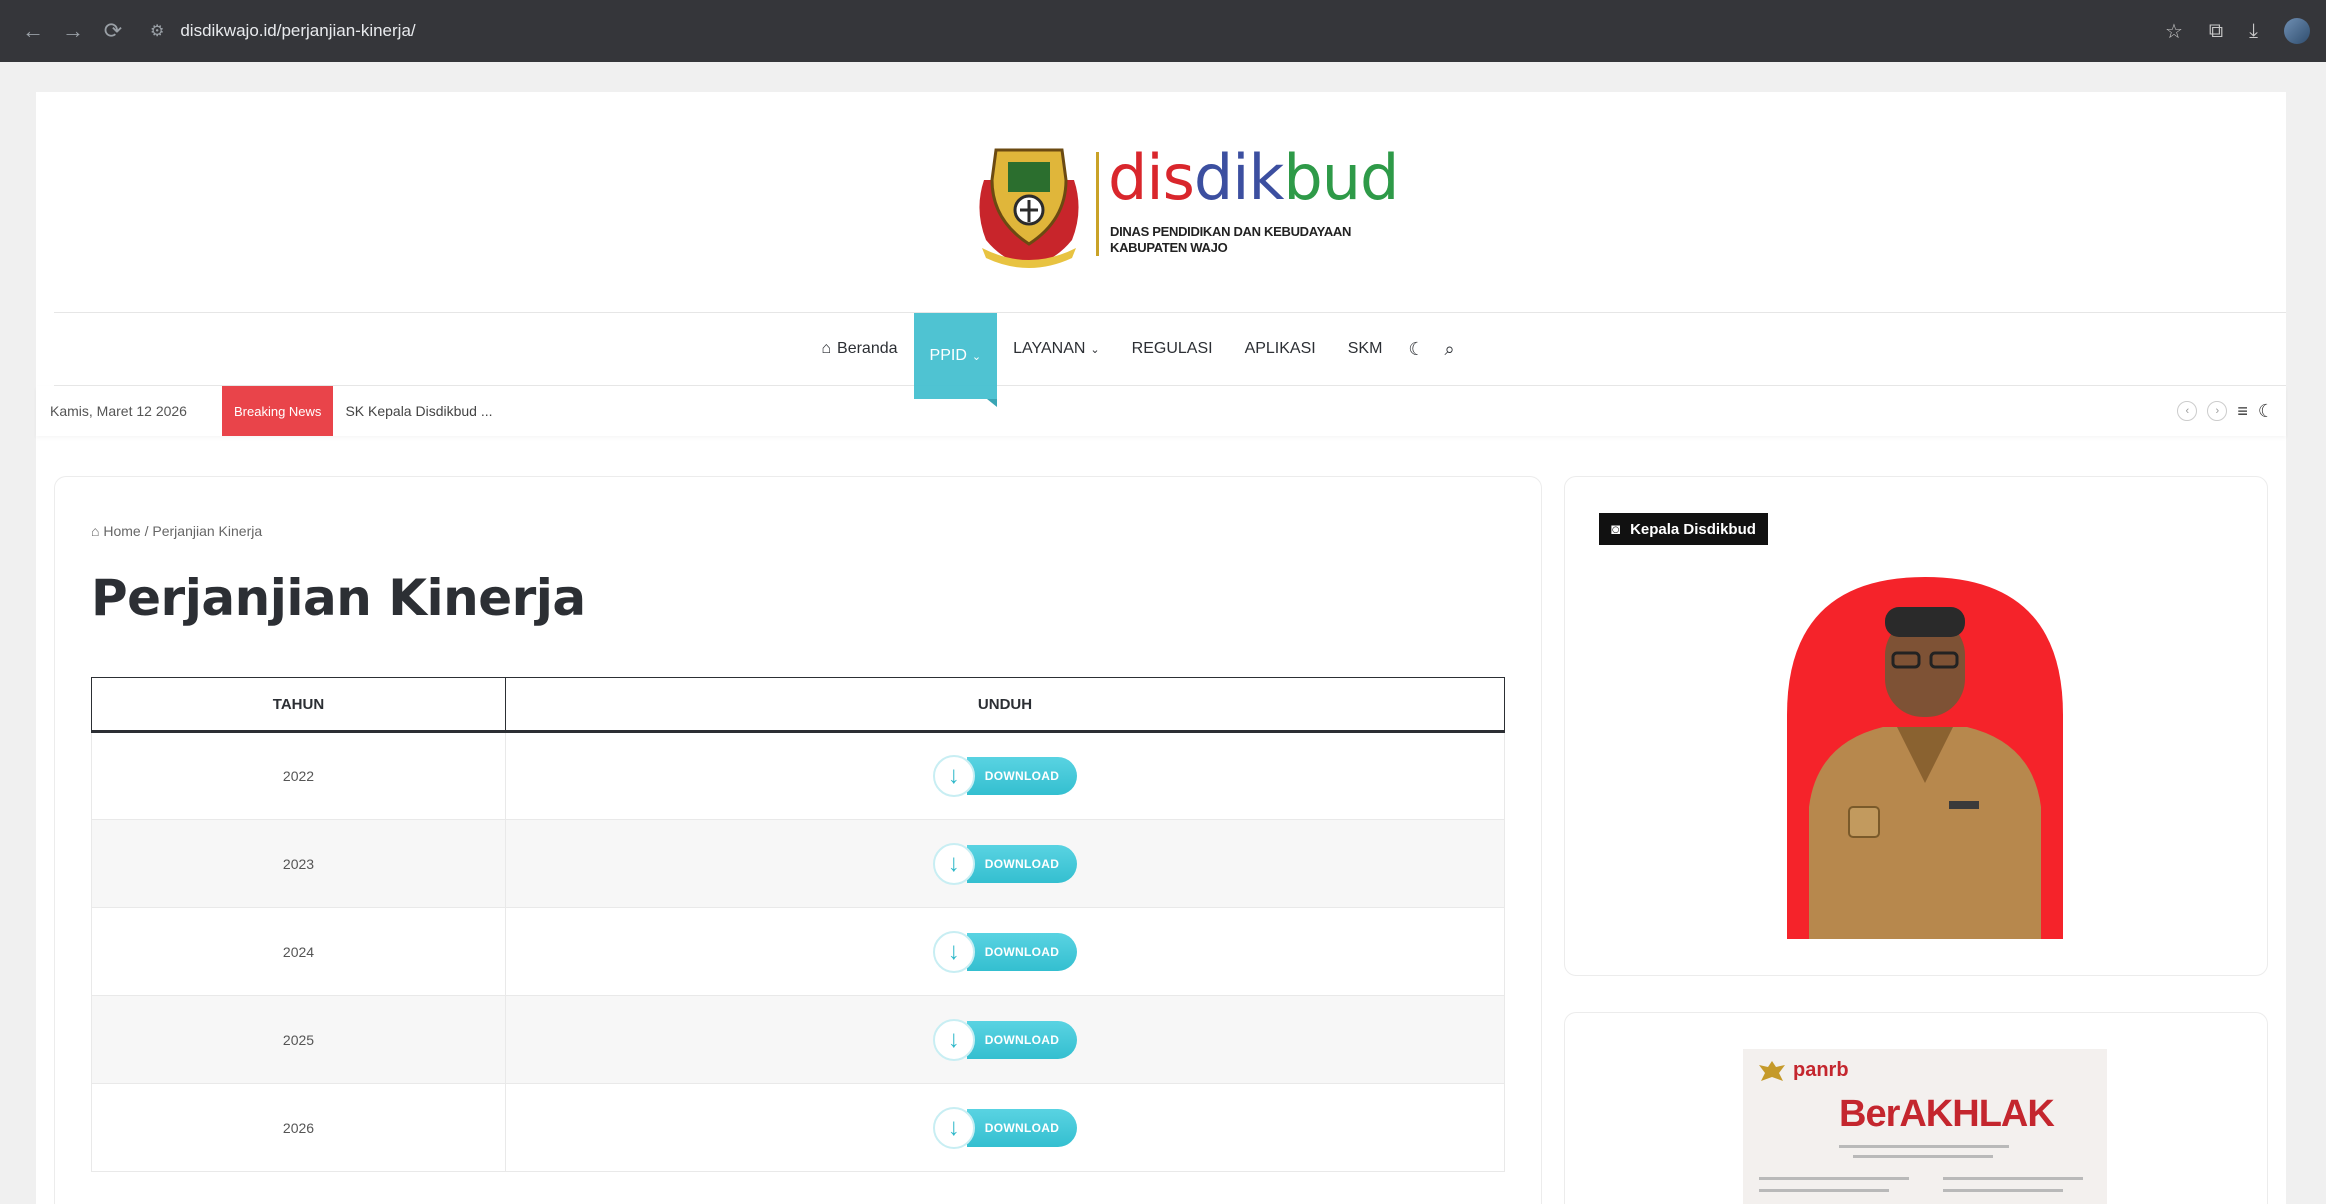 Image resolution: width=2326 pixels, height=1204 pixels. Describe the element at coordinates (1616, 529) in the screenshot. I see `camera-icon: ◙` at that location.